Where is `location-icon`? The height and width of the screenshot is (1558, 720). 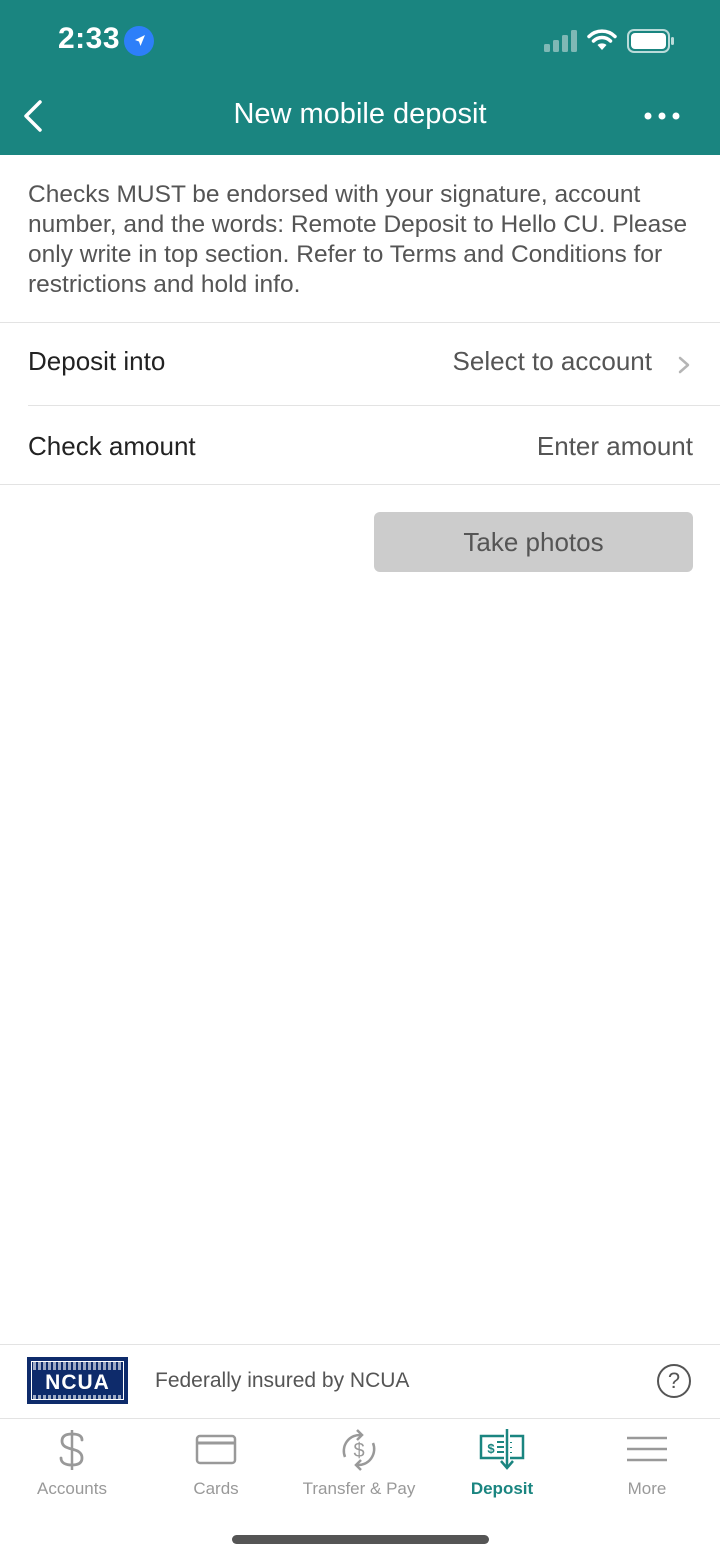 location-icon is located at coordinates (139, 41).